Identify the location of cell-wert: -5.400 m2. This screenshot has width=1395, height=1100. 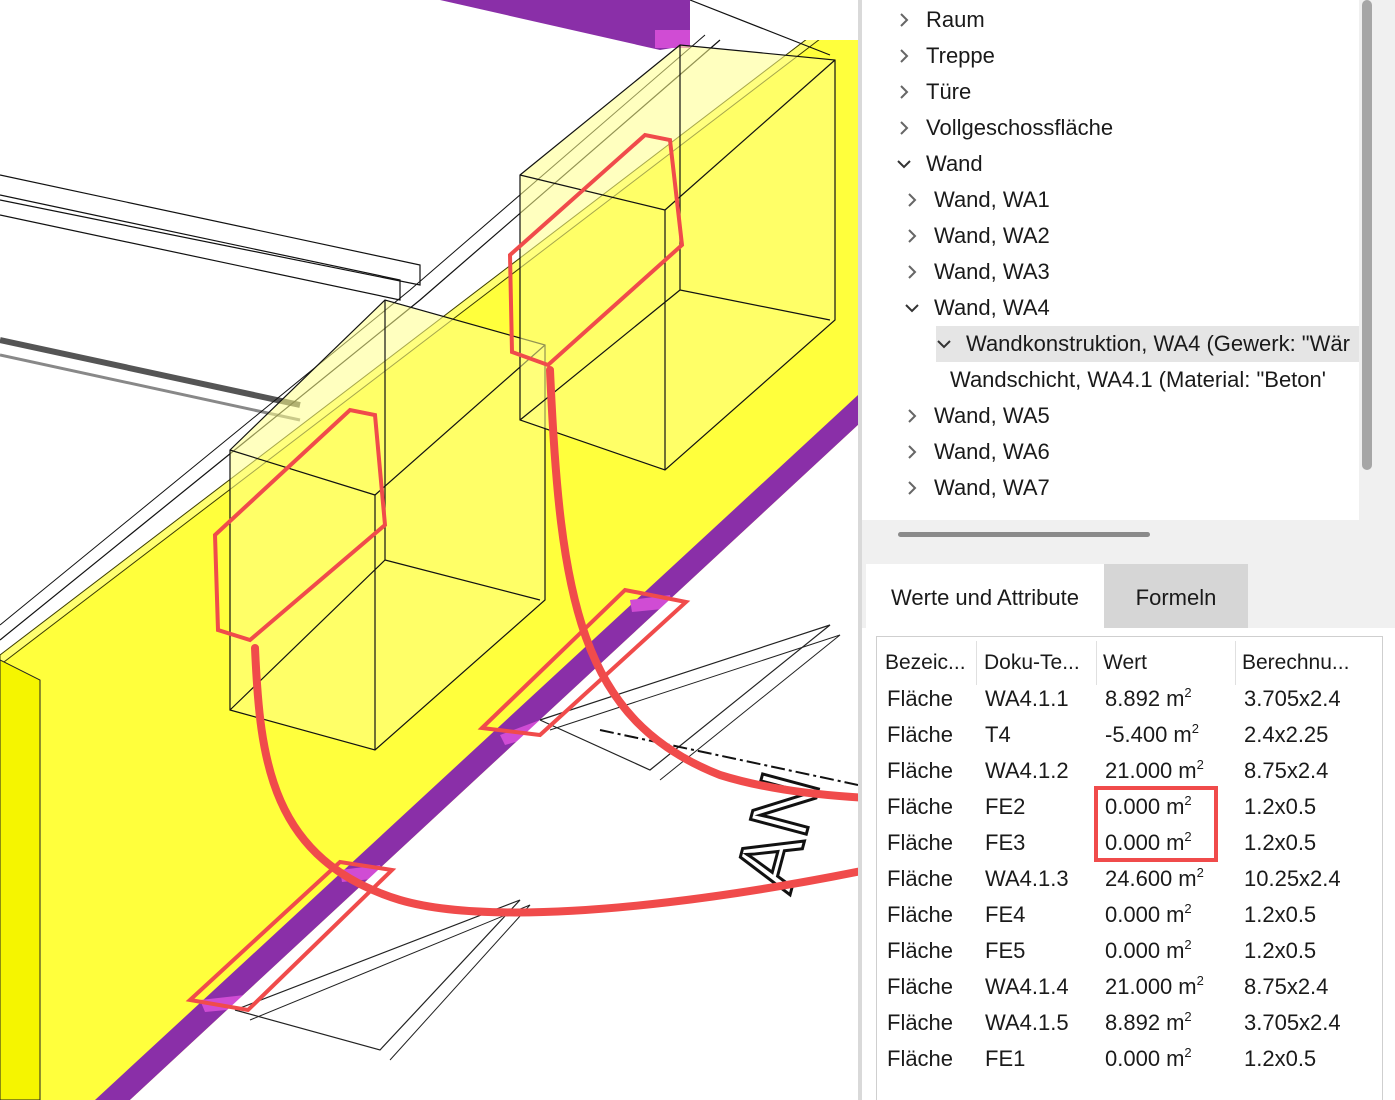
(1152, 735).